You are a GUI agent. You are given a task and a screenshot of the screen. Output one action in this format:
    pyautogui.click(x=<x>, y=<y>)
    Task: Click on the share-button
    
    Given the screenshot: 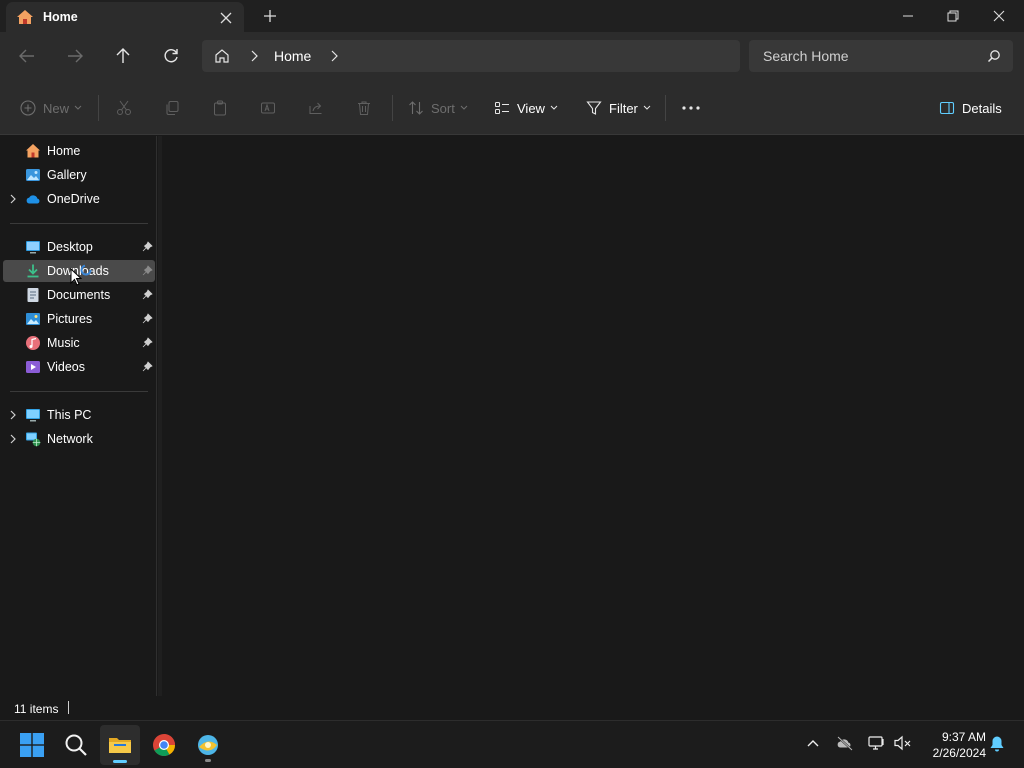 What is the action you would take?
    pyautogui.click(x=316, y=108)
    